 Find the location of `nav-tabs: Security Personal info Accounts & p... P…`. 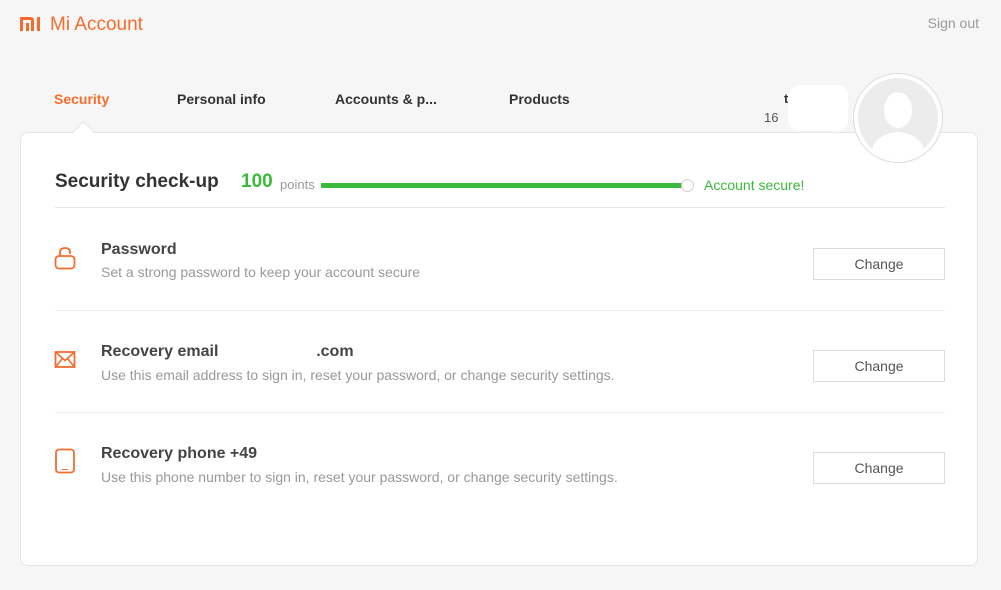

nav-tabs: Security Personal info Accounts & p... P… is located at coordinates (350, 104).